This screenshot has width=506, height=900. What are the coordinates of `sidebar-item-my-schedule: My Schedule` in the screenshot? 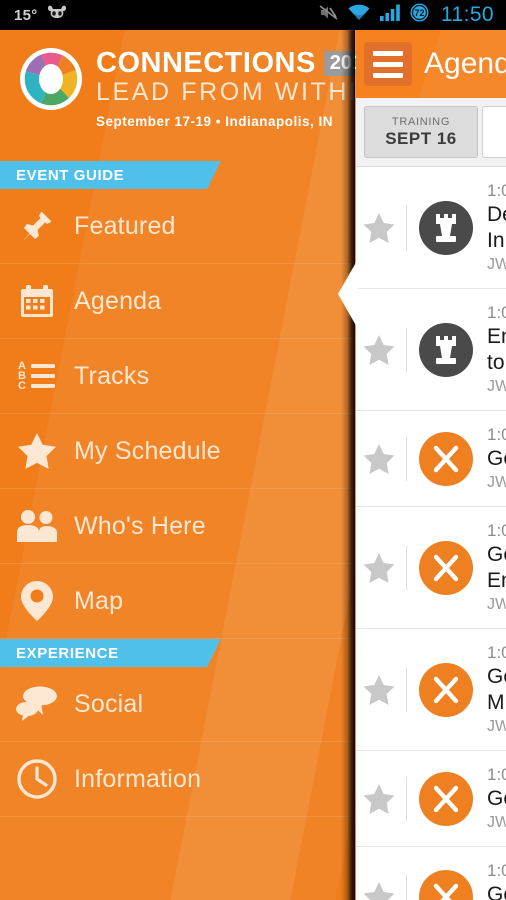 It's located at (178, 451).